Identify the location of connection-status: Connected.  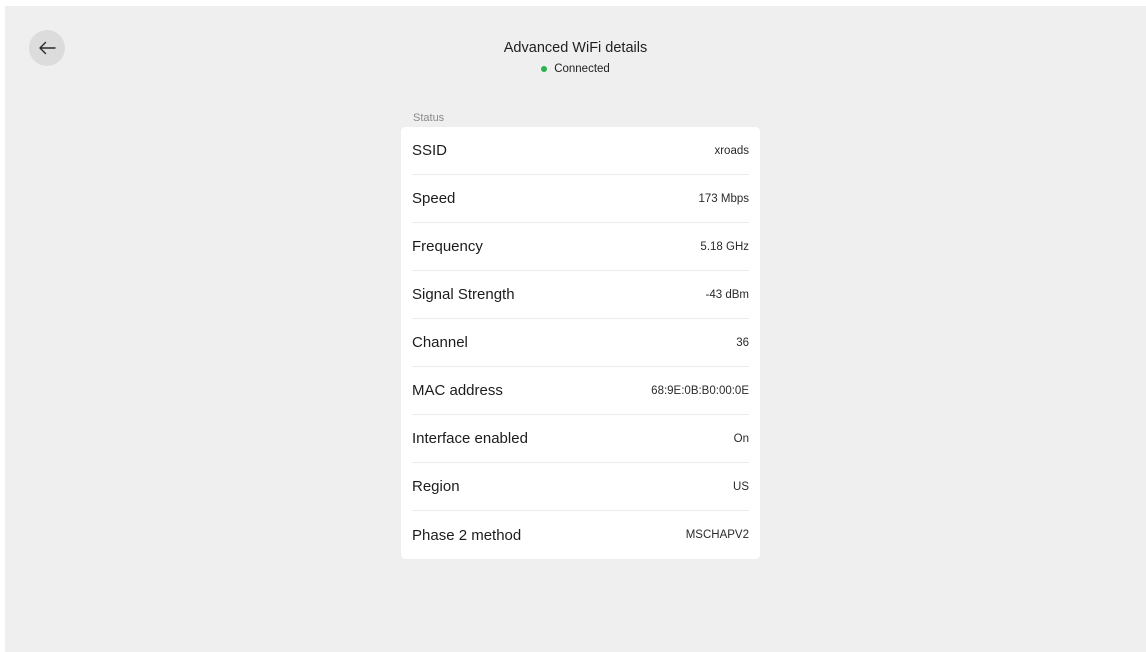
(575, 69).